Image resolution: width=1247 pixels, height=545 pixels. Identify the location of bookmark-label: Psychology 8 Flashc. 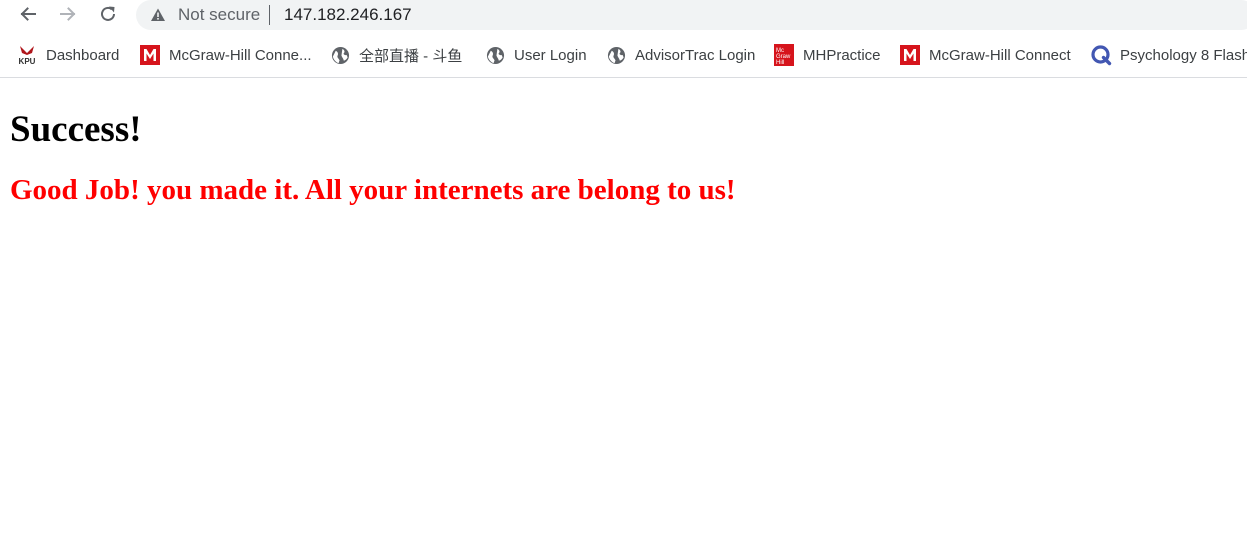
(1183, 55).